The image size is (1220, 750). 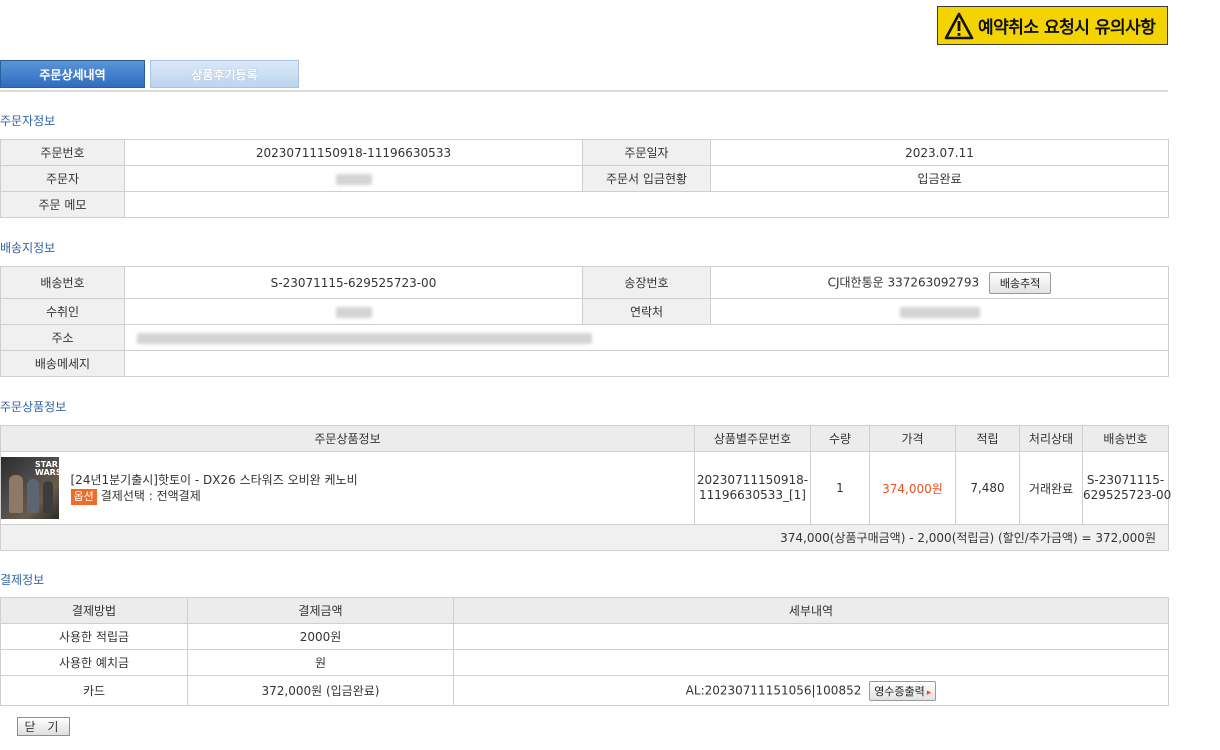 I want to click on orderer-section-title: 주문자정보, so click(x=28, y=121).